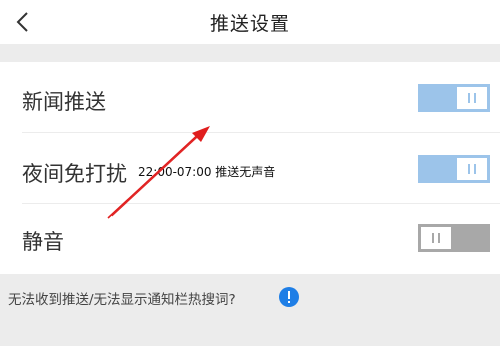 The image size is (500, 346). Describe the element at coordinates (122, 298) in the screenshot. I see `push-help-text: 无法收到推送/无法显示通知栏热搜词?` at that location.